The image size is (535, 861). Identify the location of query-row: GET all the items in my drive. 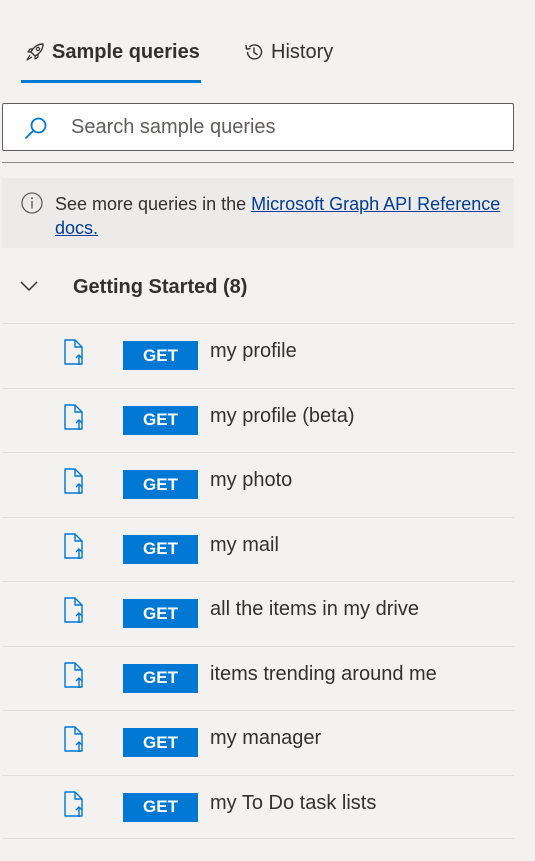
(258, 613).